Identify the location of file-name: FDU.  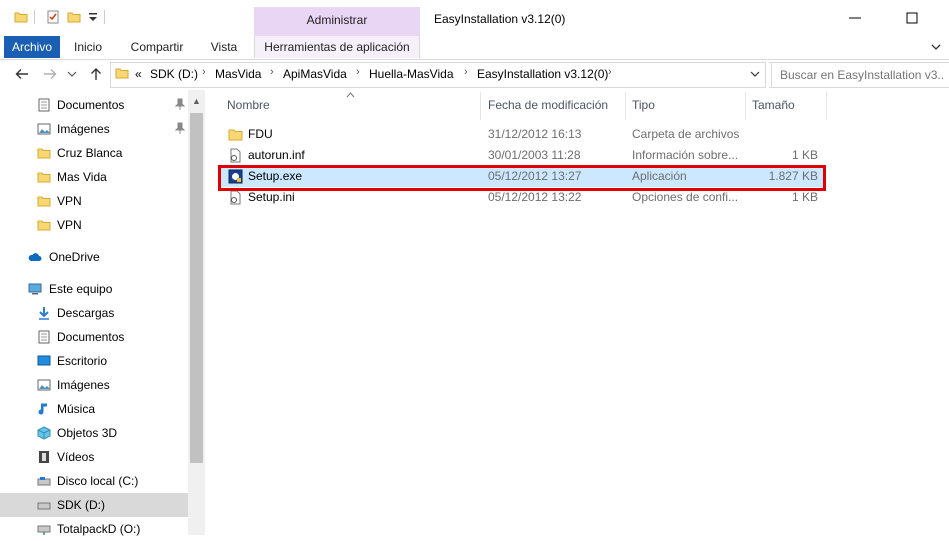
(260, 134).